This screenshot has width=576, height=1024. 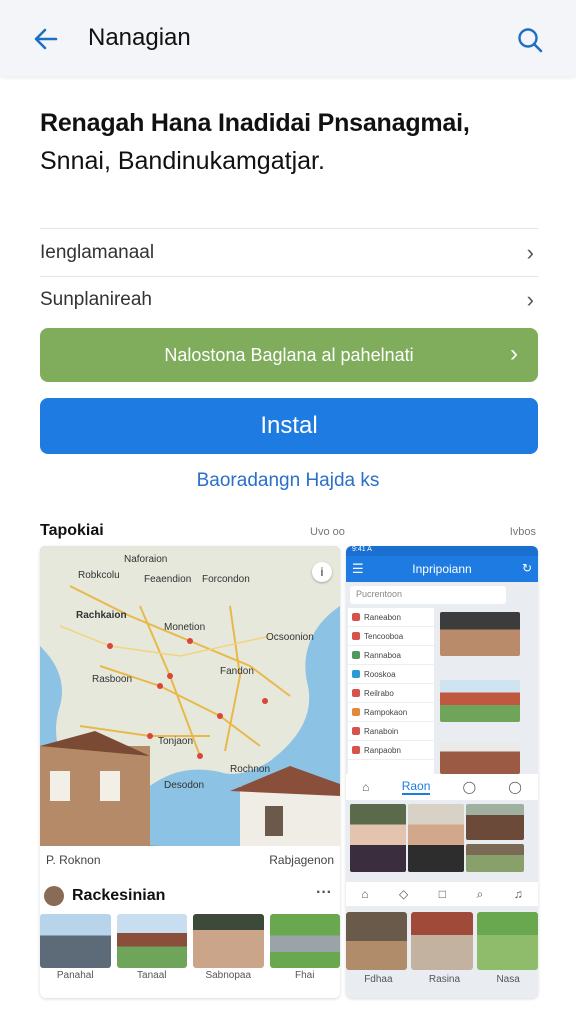 What do you see at coordinates (152, 975) in the screenshot?
I see `thumbnail-caption: Tanaal` at bounding box center [152, 975].